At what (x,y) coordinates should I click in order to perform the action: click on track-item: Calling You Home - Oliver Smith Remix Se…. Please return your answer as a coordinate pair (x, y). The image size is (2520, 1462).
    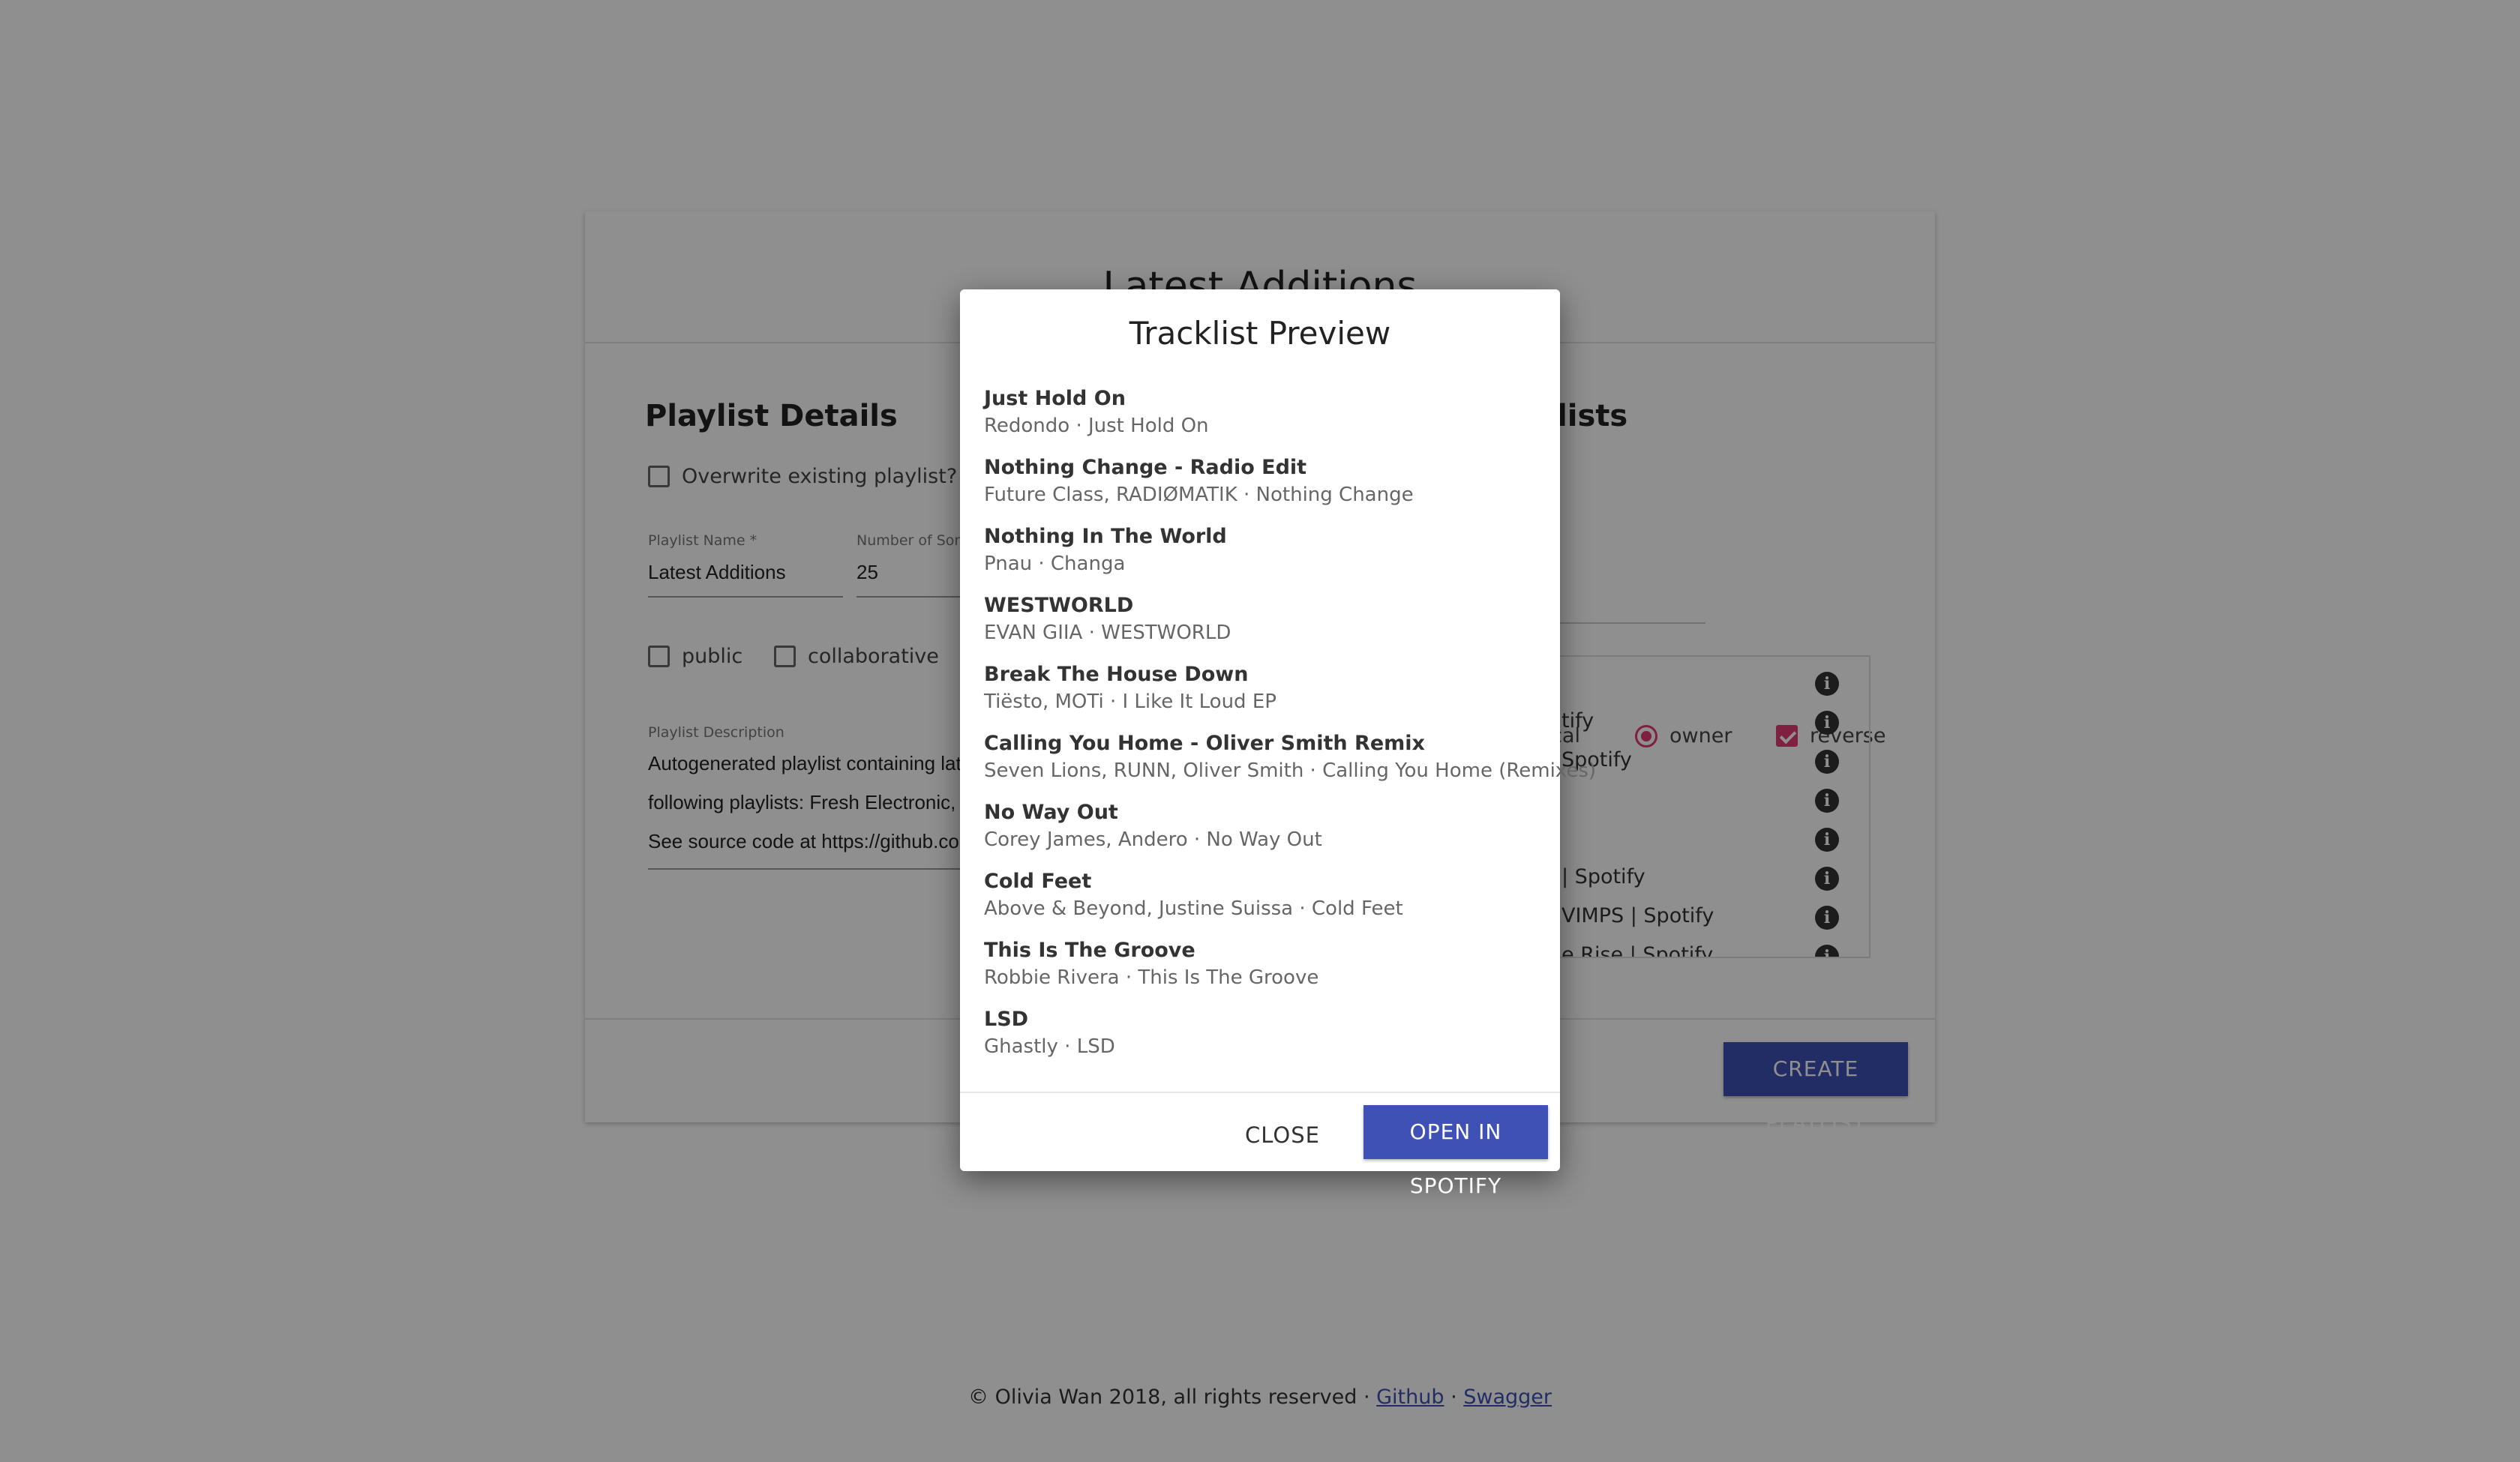
    Looking at the image, I should click on (1290, 757).